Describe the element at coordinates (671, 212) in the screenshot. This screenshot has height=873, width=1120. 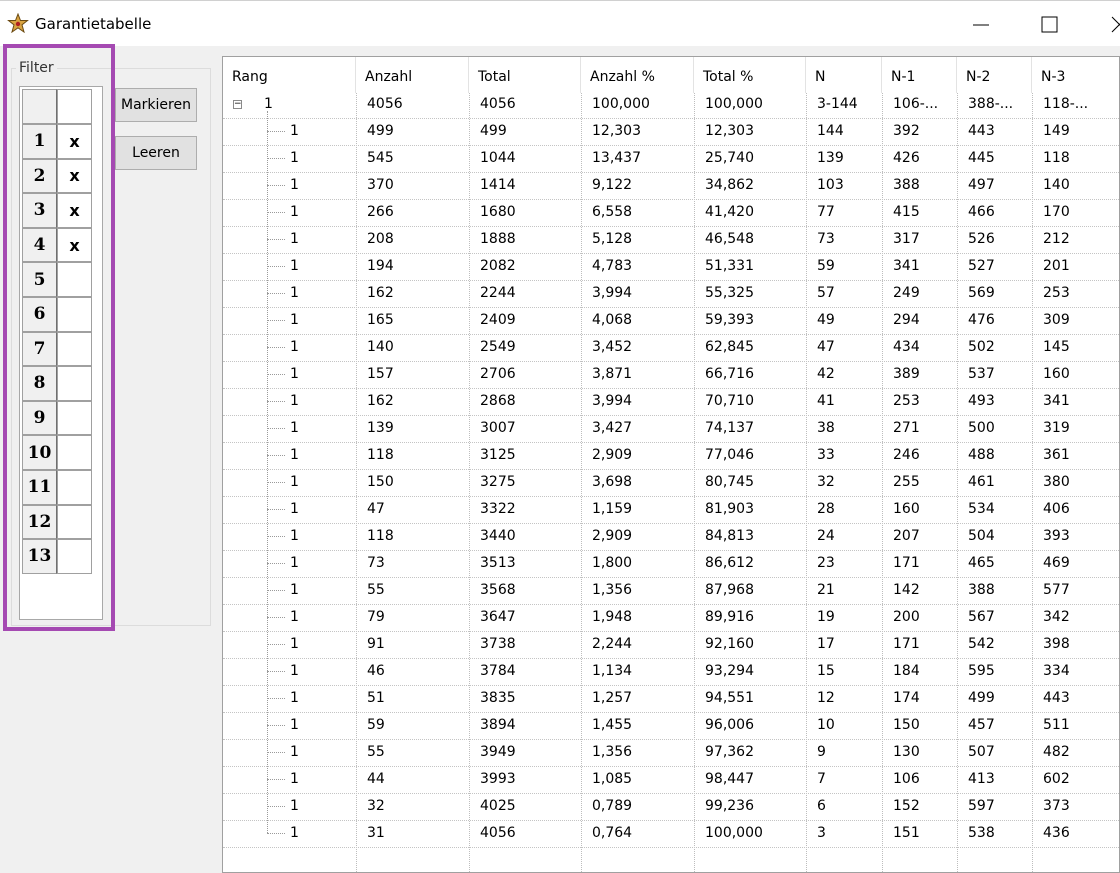
I see `table-row: 1 266 1680 6,558 41,420 77 415 466 170` at that location.